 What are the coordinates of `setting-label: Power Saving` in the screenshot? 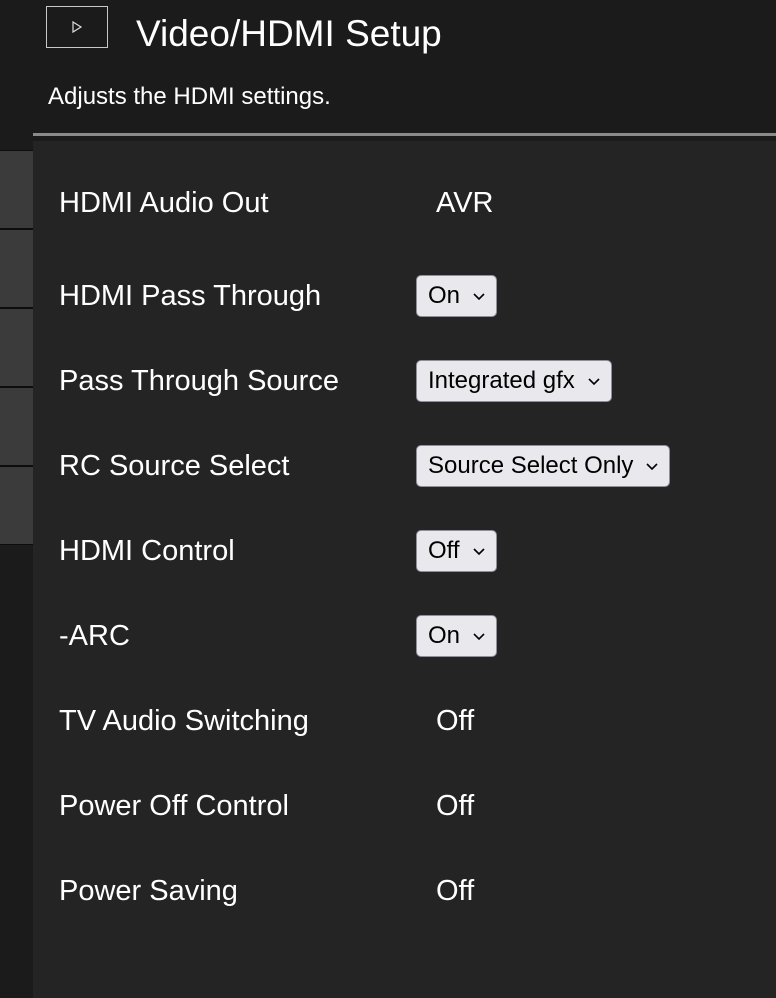 It's located at (148, 891).